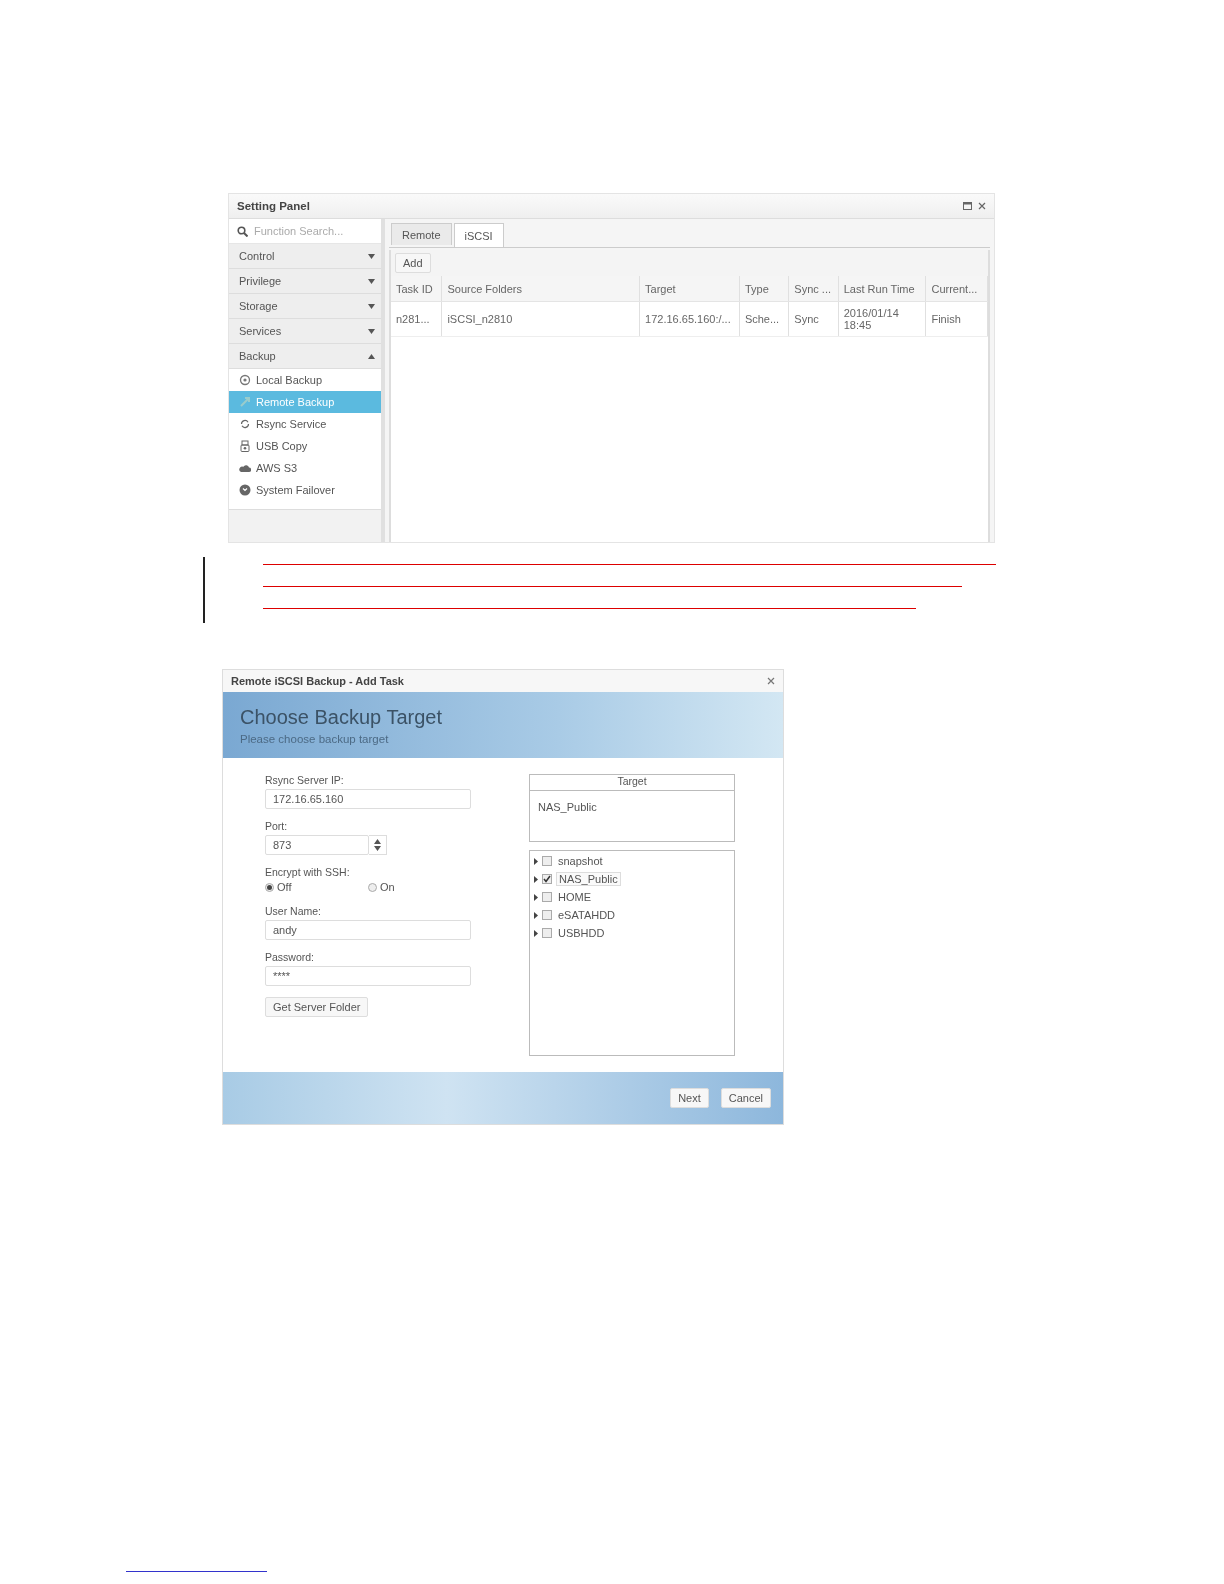 This screenshot has width=1224, height=1584. What do you see at coordinates (540, 289) in the screenshot?
I see `column-header: Source Folders` at bounding box center [540, 289].